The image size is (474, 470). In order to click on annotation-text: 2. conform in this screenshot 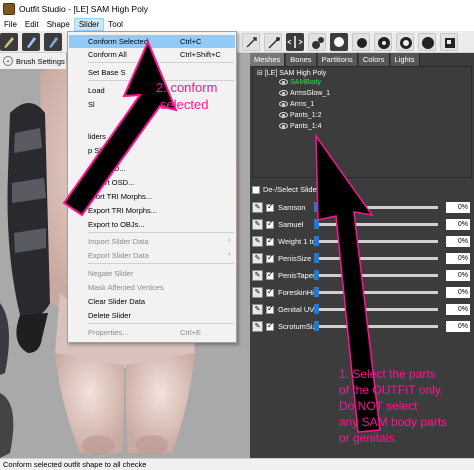, I will do `click(187, 87)`.